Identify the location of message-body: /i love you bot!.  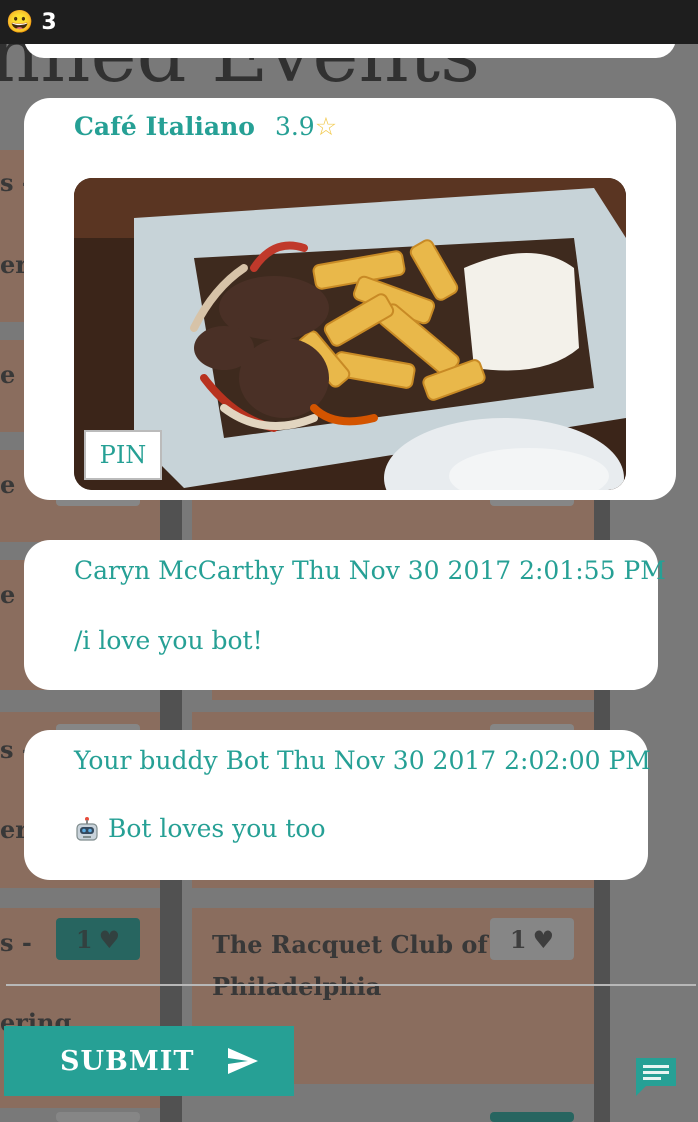
(168, 640).